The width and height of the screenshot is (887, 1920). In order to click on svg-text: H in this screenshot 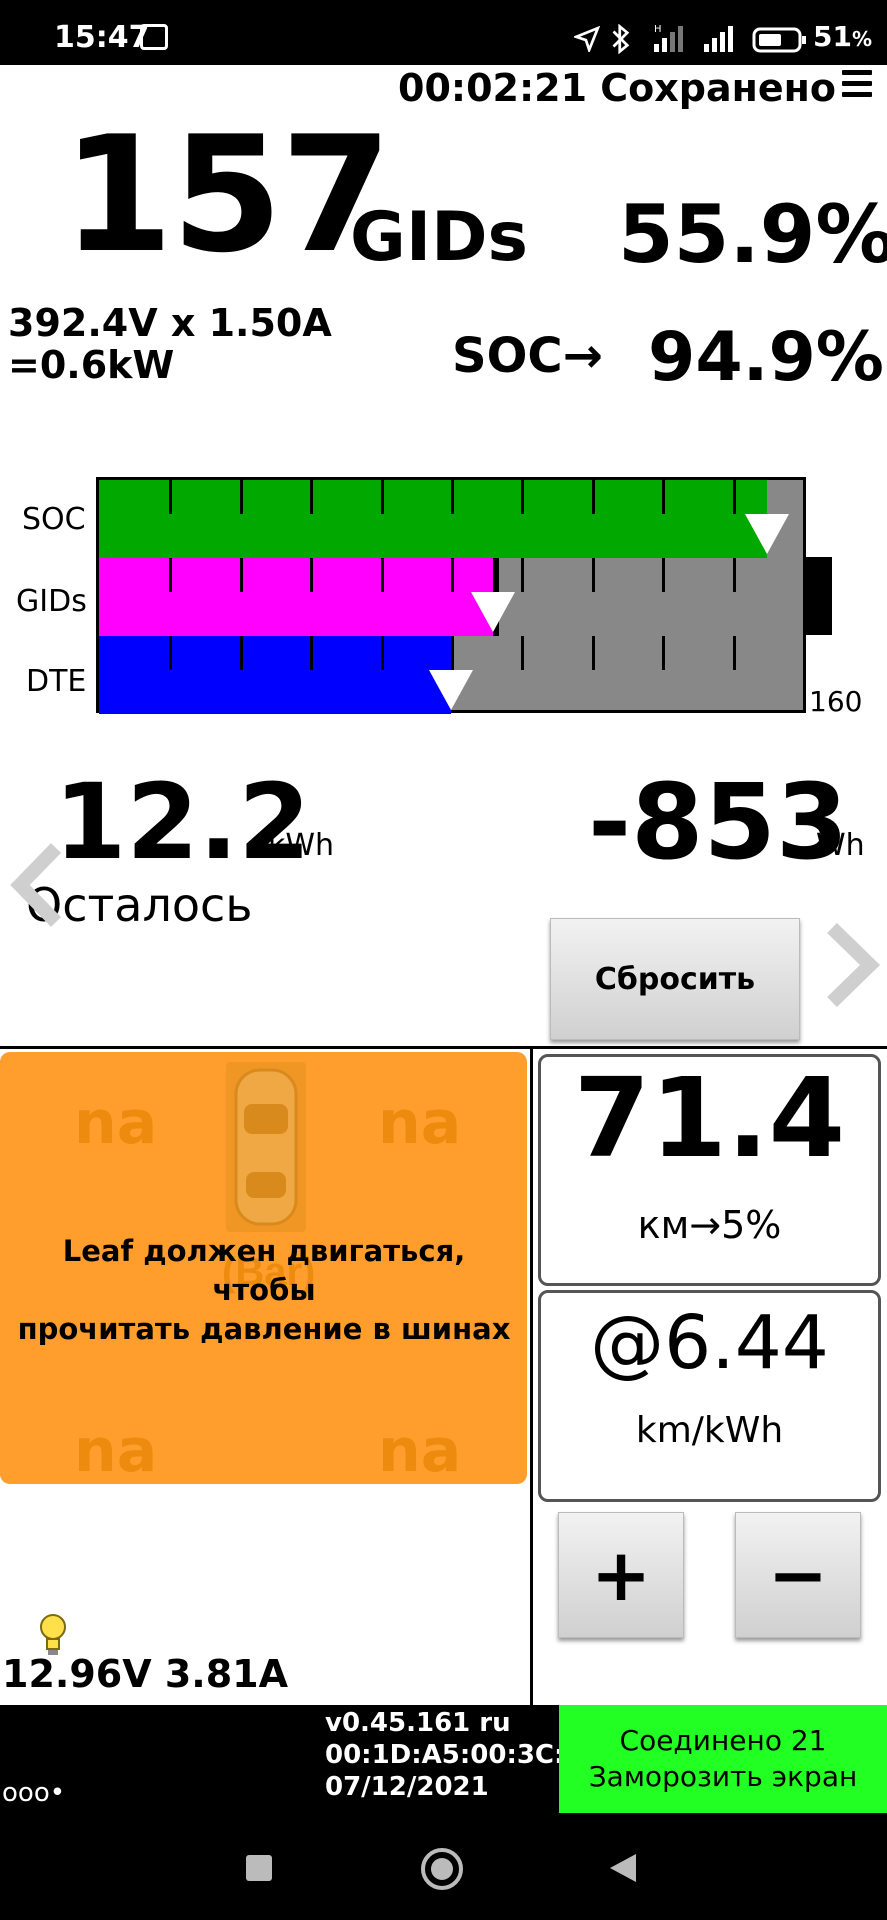, I will do `click(658, 29)`.